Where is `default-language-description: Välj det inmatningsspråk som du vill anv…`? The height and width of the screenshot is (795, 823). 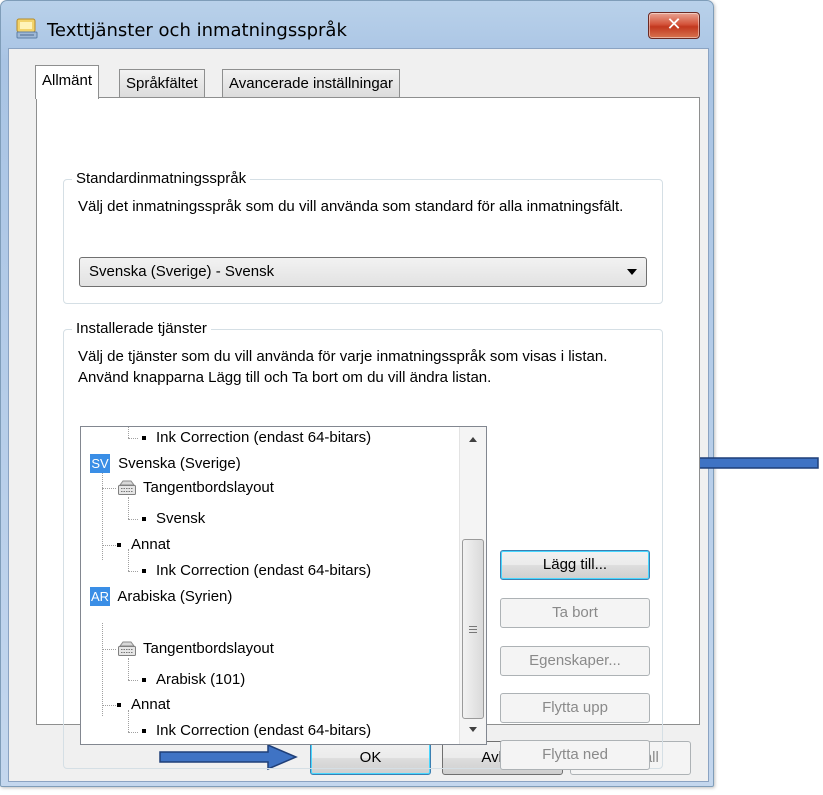 default-language-description: Välj det inmatningsspråk som du vill anv… is located at coordinates (351, 206).